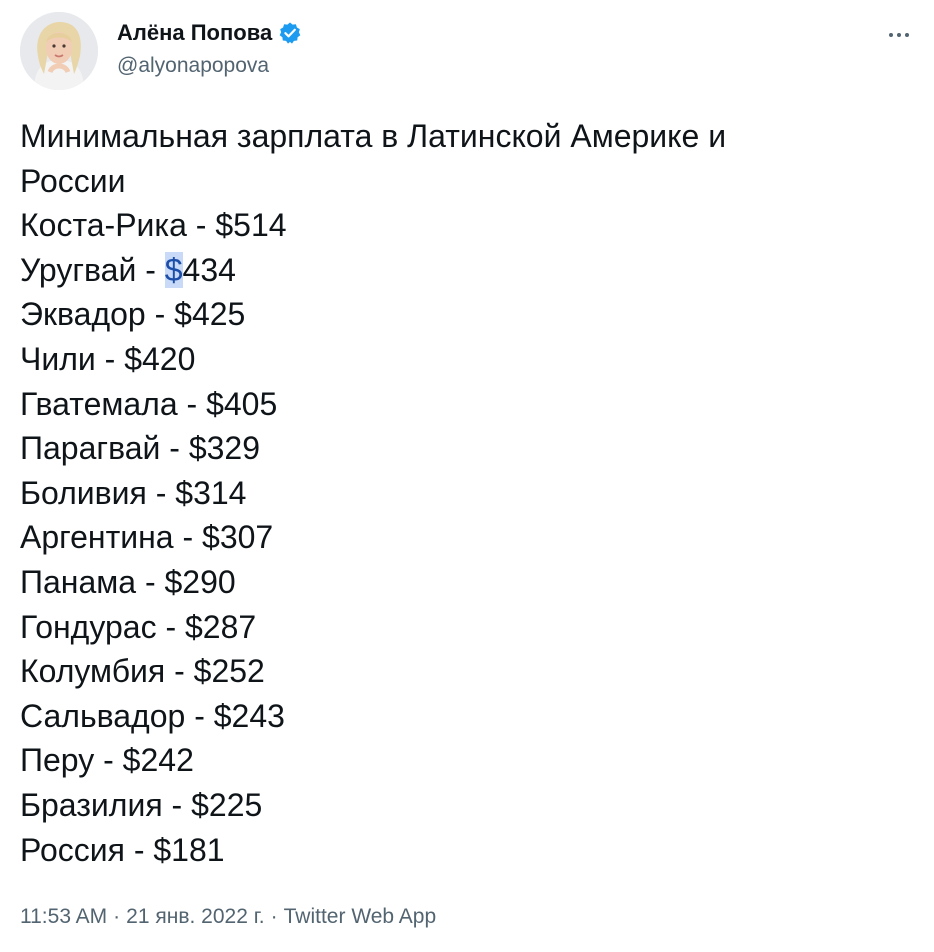  What do you see at coordinates (242, 403) in the screenshot?
I see `wage-amount: $405` at bounding box center [242, 403].